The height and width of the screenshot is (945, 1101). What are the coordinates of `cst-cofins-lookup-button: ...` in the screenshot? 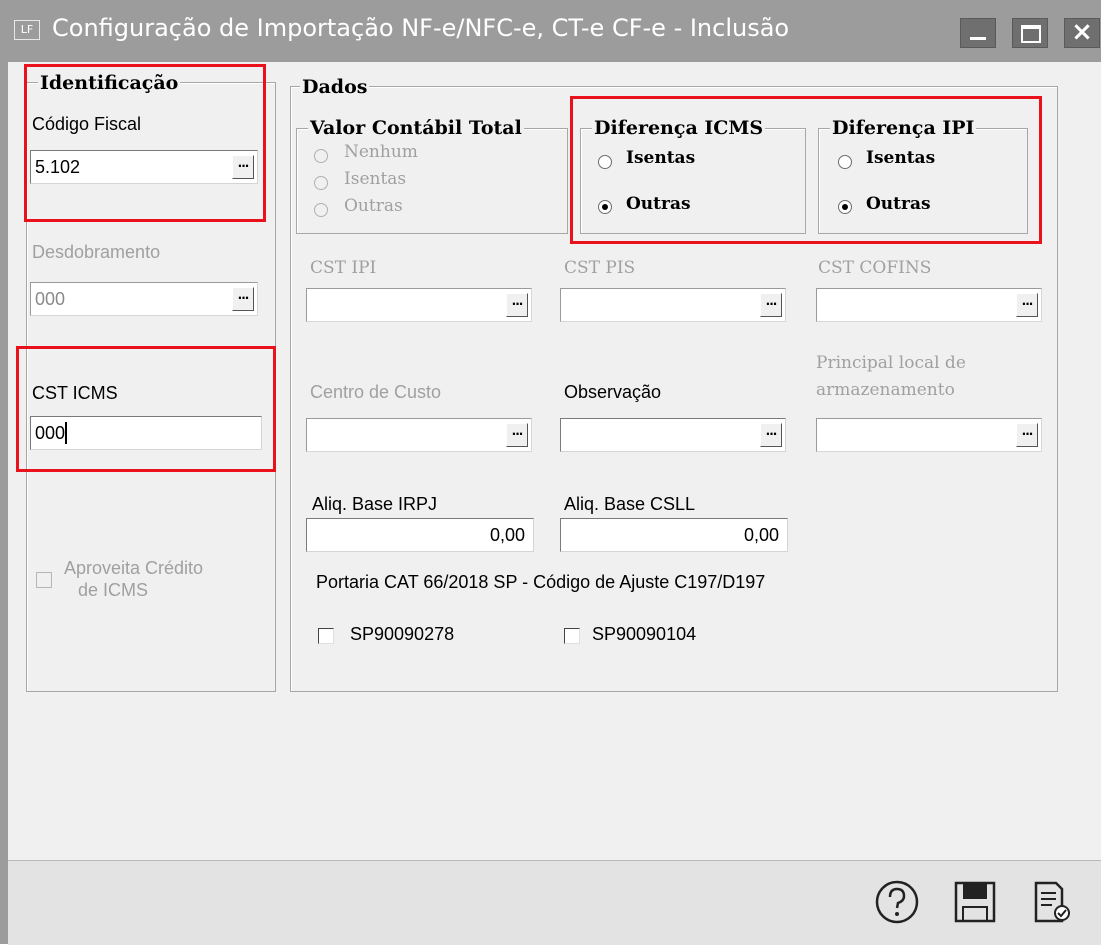 It's located at (1027, 305).